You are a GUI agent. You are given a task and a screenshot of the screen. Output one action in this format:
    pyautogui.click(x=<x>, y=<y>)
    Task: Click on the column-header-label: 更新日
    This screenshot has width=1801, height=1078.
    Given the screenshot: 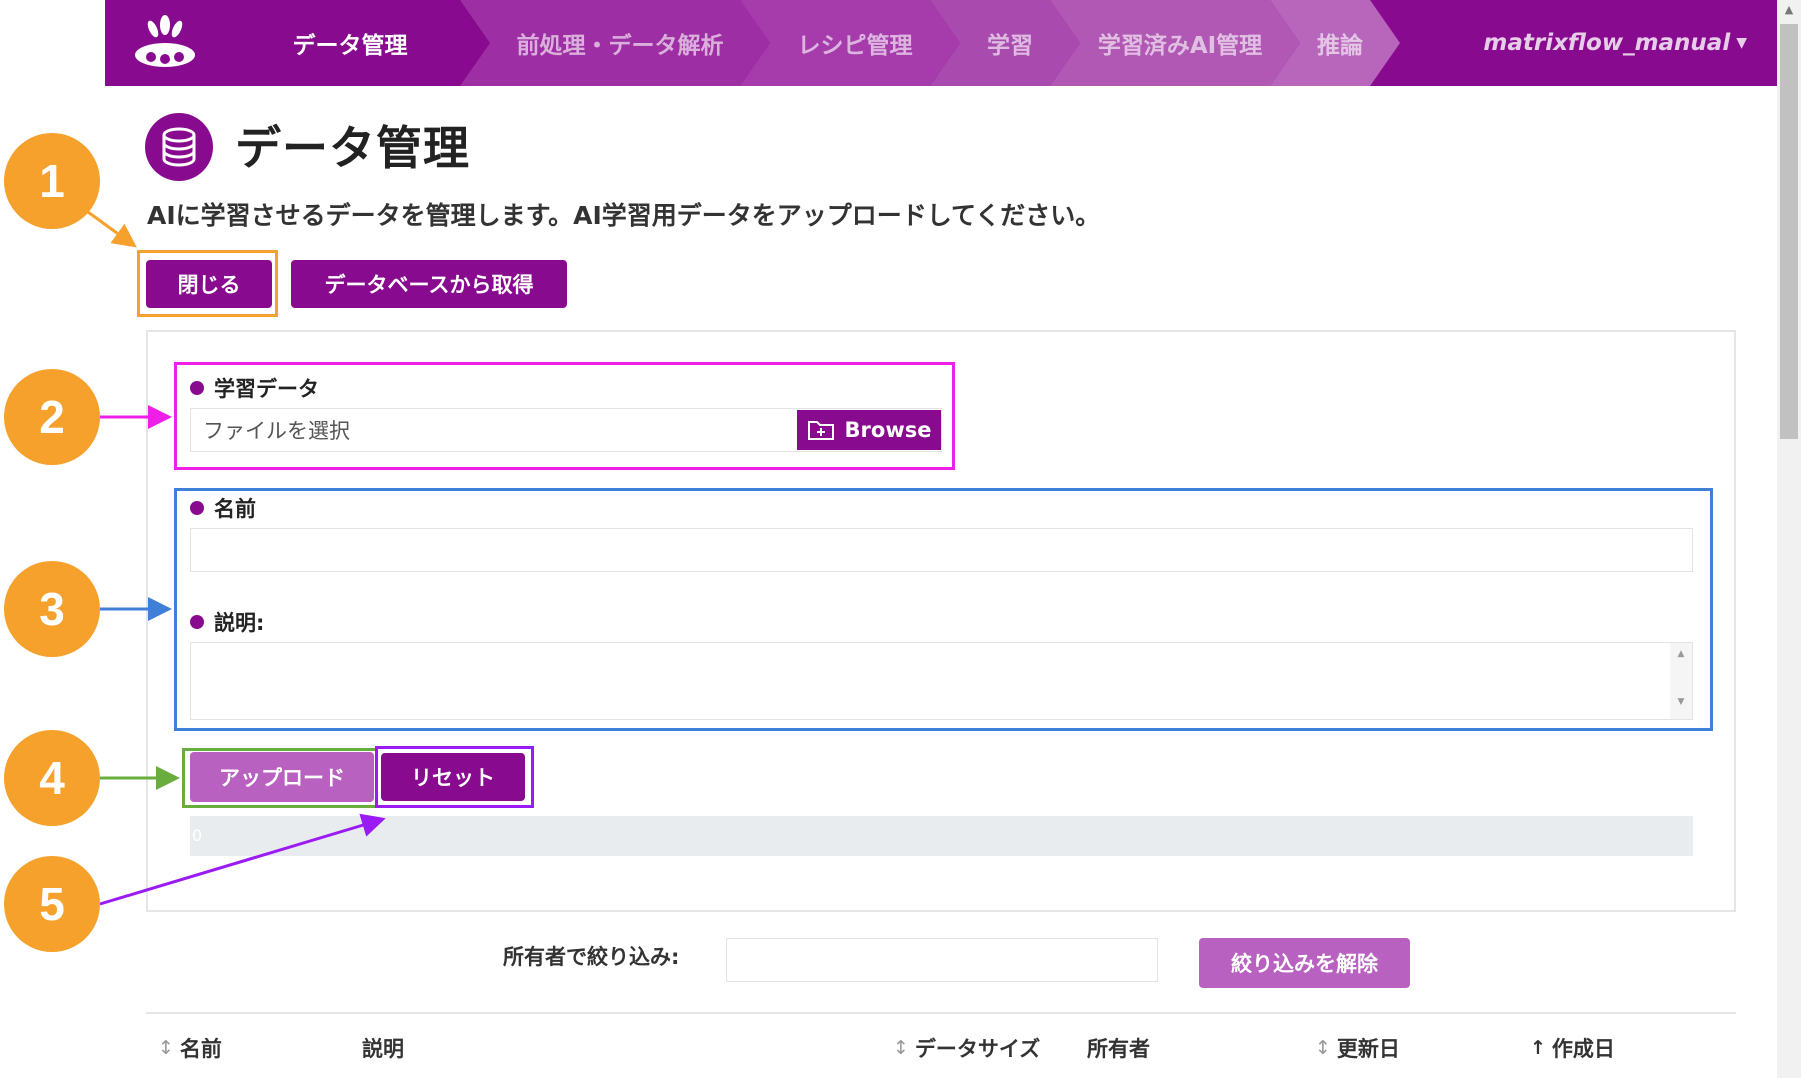 What is the action you would take?
    pyautogui.click(x=1368, y=1049)
    